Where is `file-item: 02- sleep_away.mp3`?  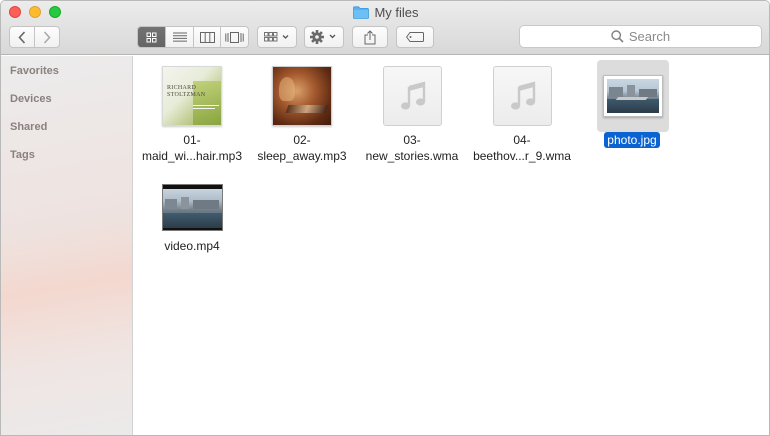
file-item: 02- sleep_away.mp3 is located at coordinates (302, 119).